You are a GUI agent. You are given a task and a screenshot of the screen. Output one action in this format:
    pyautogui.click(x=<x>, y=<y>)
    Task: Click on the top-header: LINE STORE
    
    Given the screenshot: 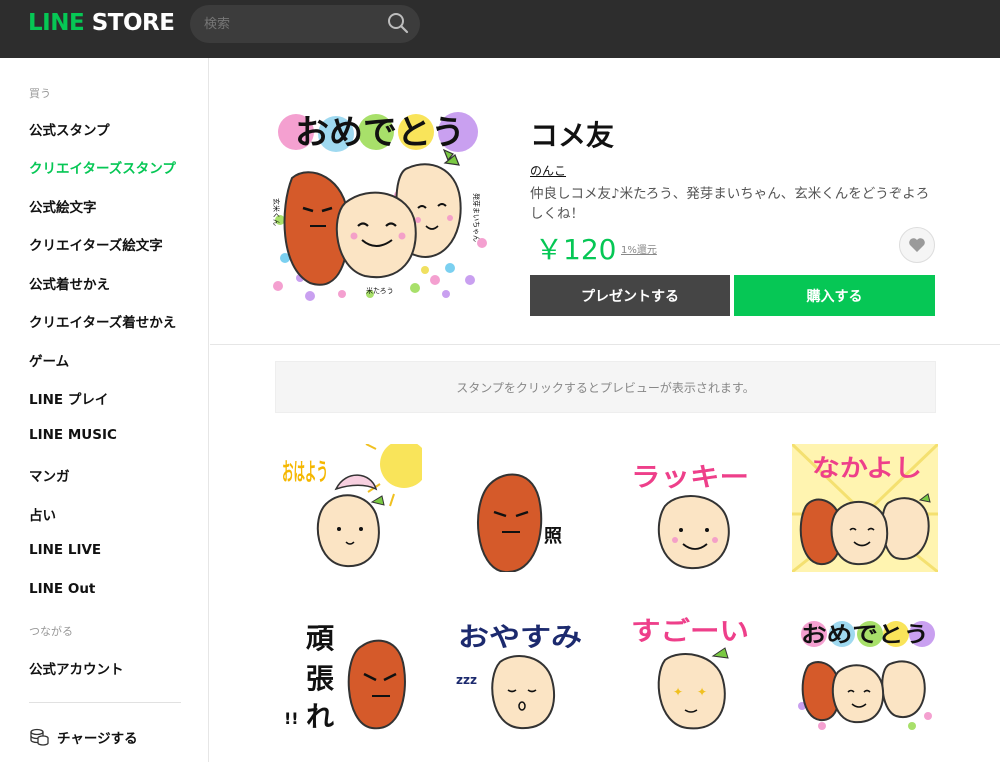 What is the action you would take?
    pyautogui.click(x=500, y=29)
    